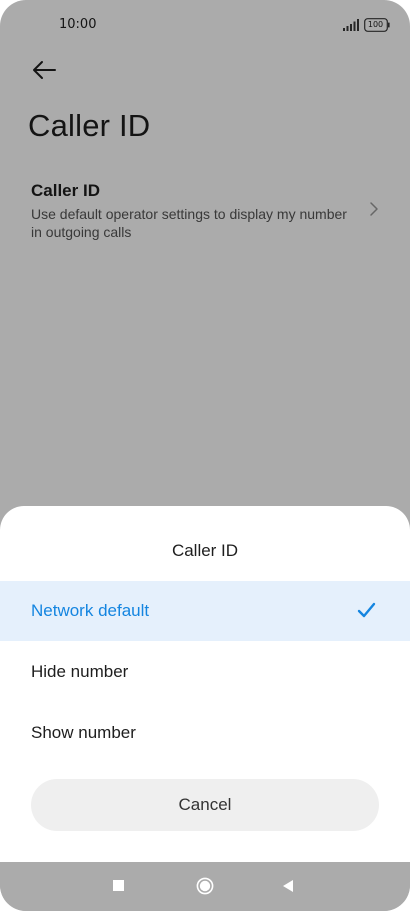  What do you see at coordinates (118, 885) in the screenshot?
I see `recents-square-icon` at bounding box center [118, 885].